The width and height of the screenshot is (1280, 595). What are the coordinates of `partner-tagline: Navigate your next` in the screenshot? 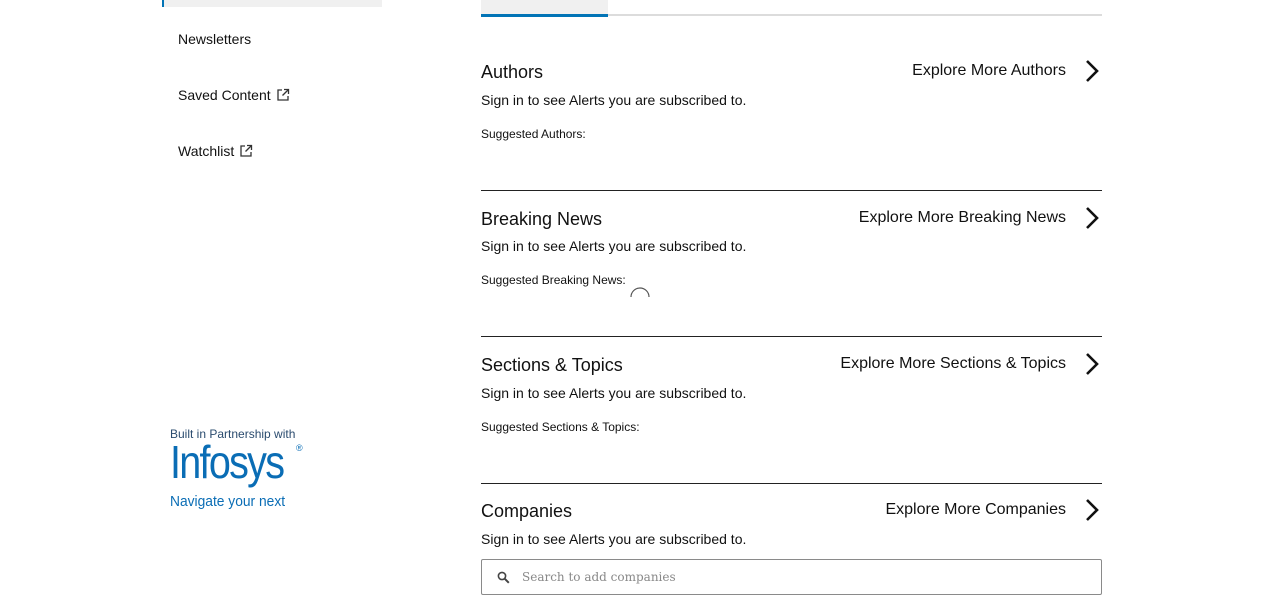 It's located at (228, 501).